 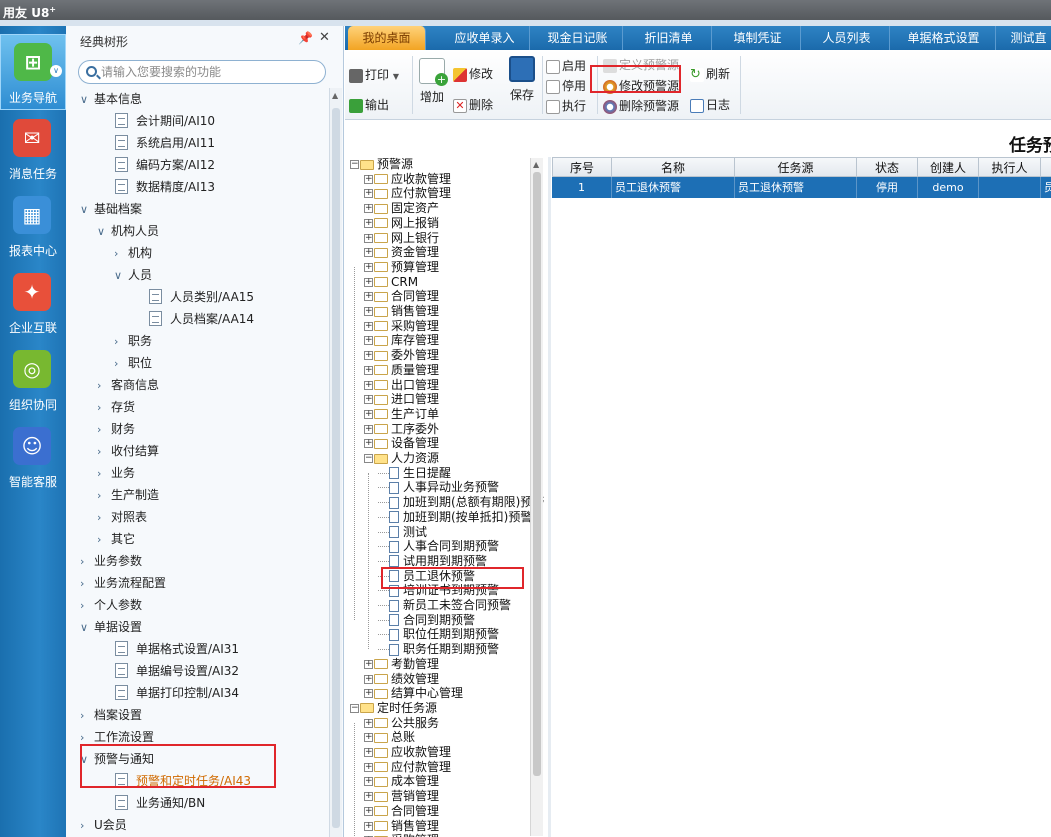 I want to click on rail-item: ✦ 企业互联, so click(x=33, y=303).